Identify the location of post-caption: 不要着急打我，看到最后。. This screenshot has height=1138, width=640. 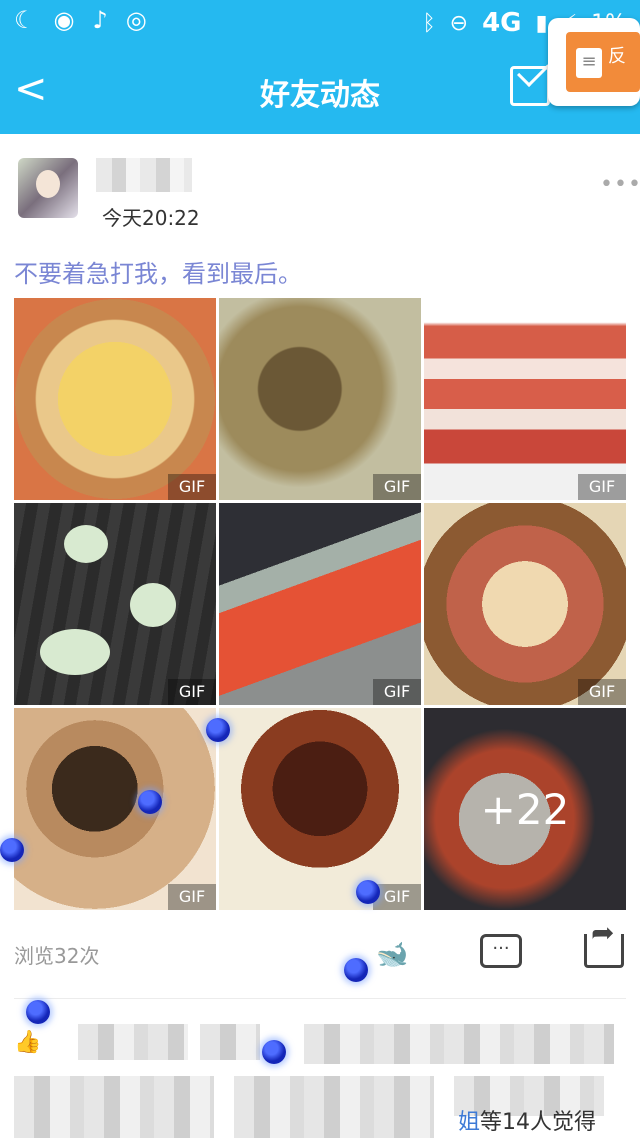
(158, 274).